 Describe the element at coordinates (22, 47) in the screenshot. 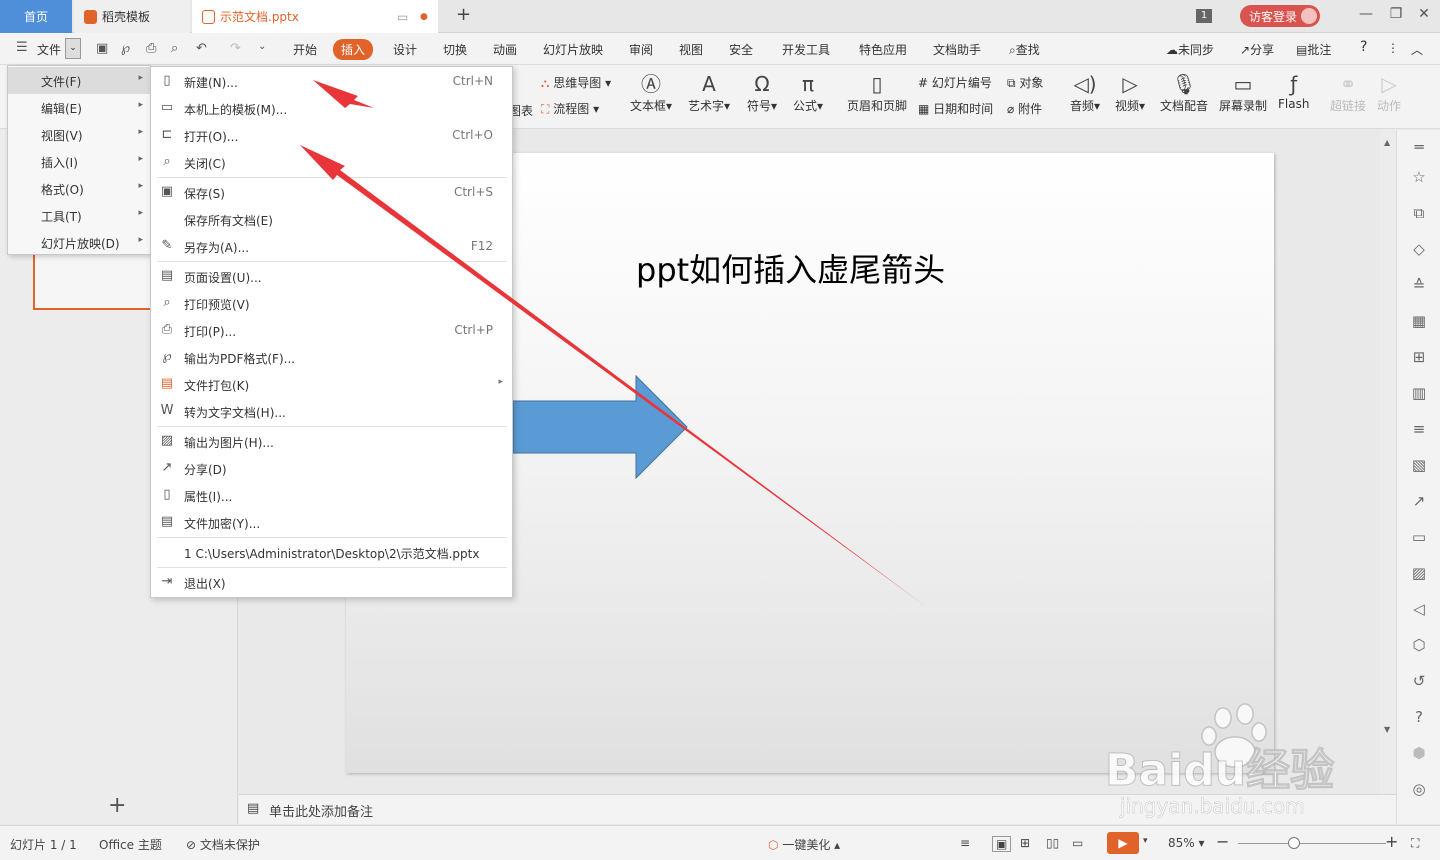

I see `hamburger-icon: ☰` at that location.